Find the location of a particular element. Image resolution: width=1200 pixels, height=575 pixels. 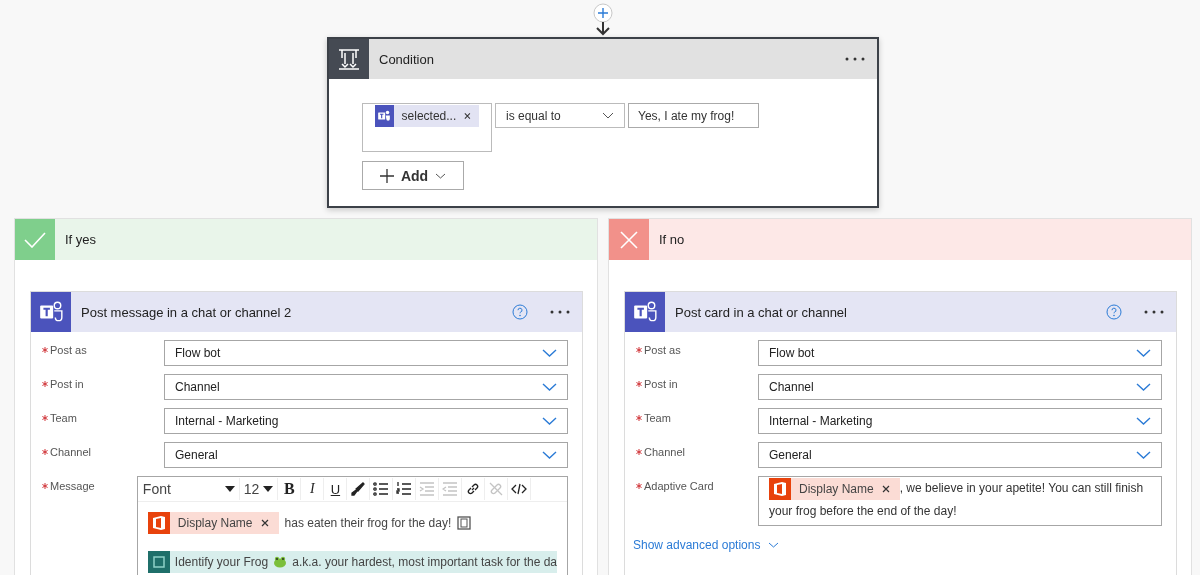

card-title: Condition is located at coordinates (407, 59).